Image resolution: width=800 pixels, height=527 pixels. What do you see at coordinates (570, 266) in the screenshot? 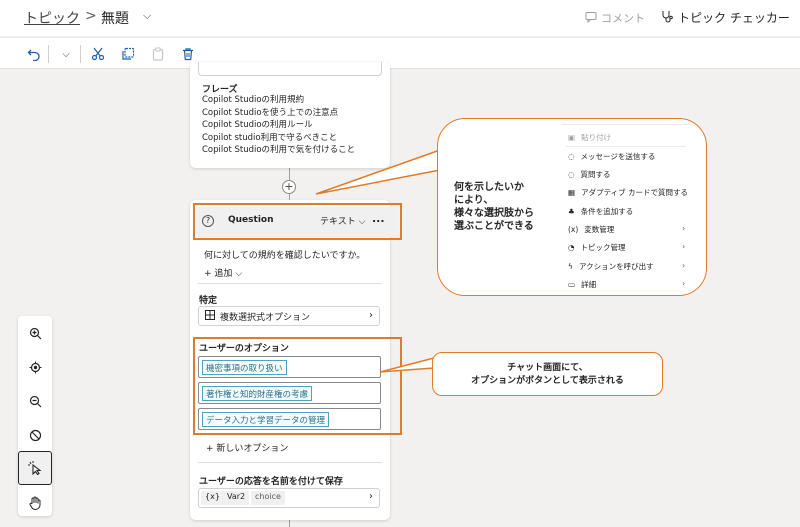
I see `action-icon: ϟ` at bounding box center [570, 266].